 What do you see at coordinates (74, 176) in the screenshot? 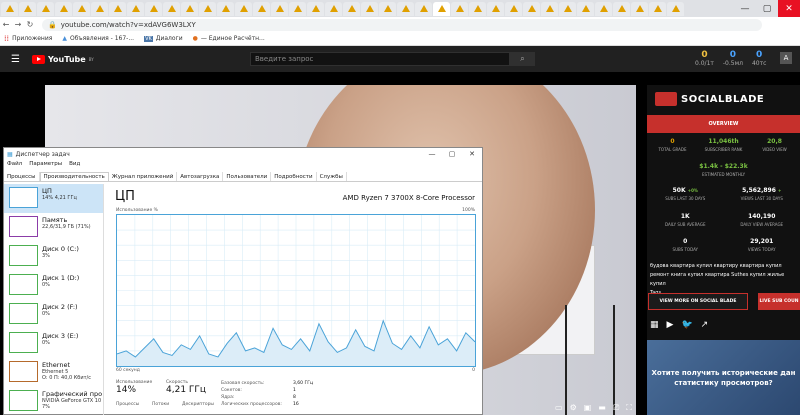
I see `tab-performance: Производительность` at bounding box center [74, 176].